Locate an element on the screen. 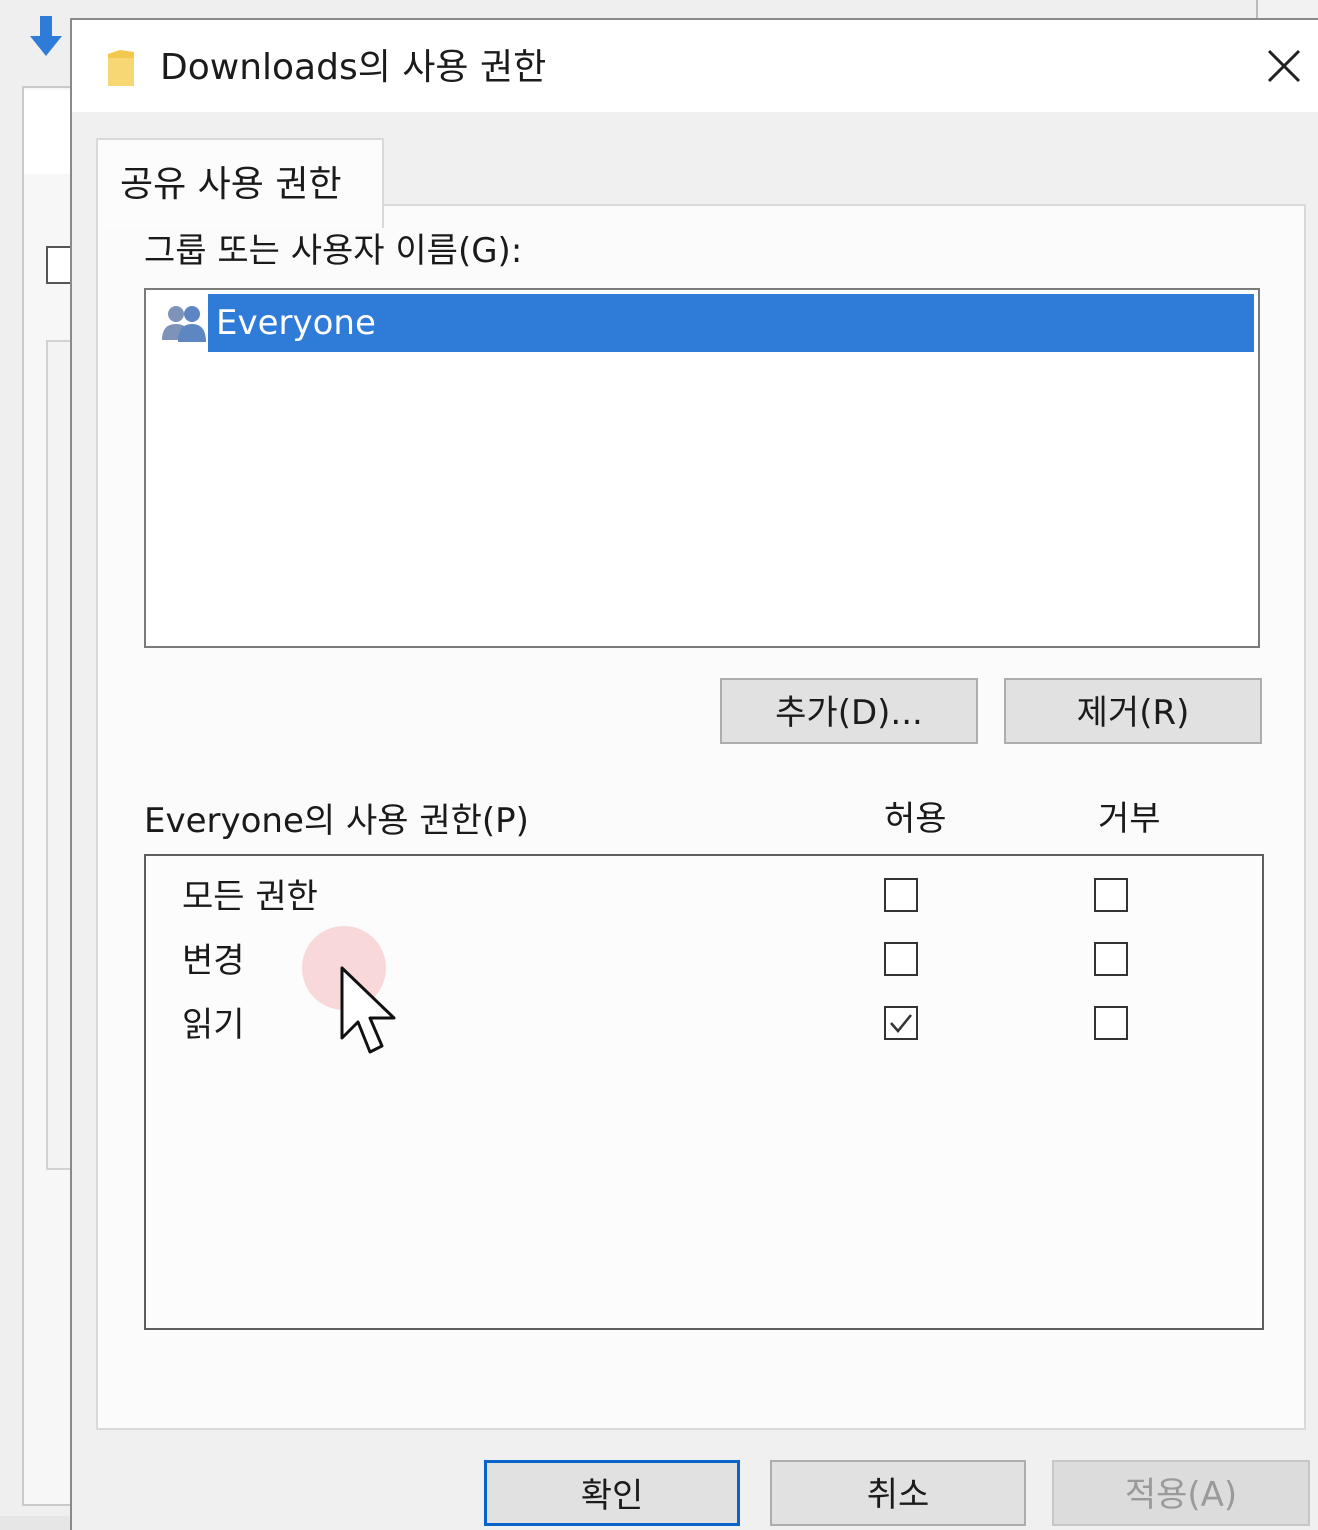  dialog-title: Downloads의 사용 권한 is located at coordinates (353, 67).